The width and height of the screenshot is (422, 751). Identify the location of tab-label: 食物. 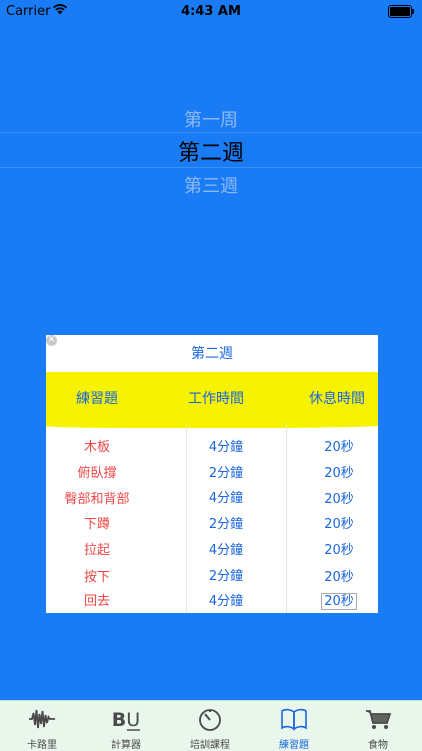
(378, 745).